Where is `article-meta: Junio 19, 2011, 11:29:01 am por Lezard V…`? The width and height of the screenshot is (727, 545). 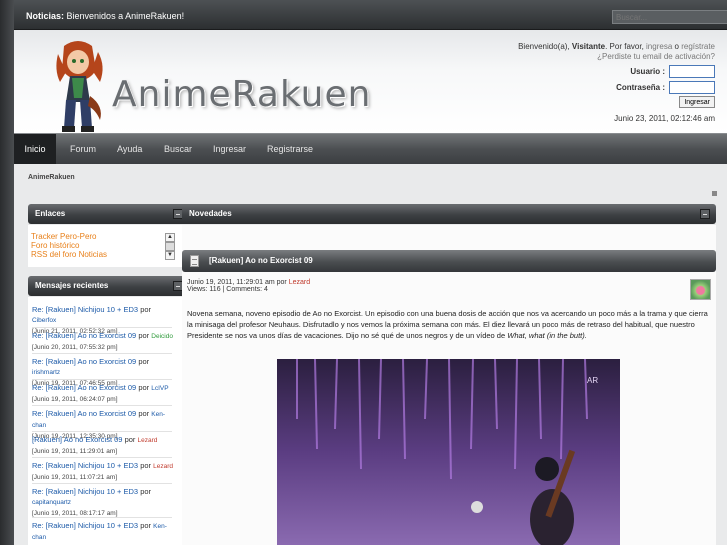 article-meta: Junio 19, 2011, 11:29:01 am por Lezard V… is located at coordinates (248, 286).